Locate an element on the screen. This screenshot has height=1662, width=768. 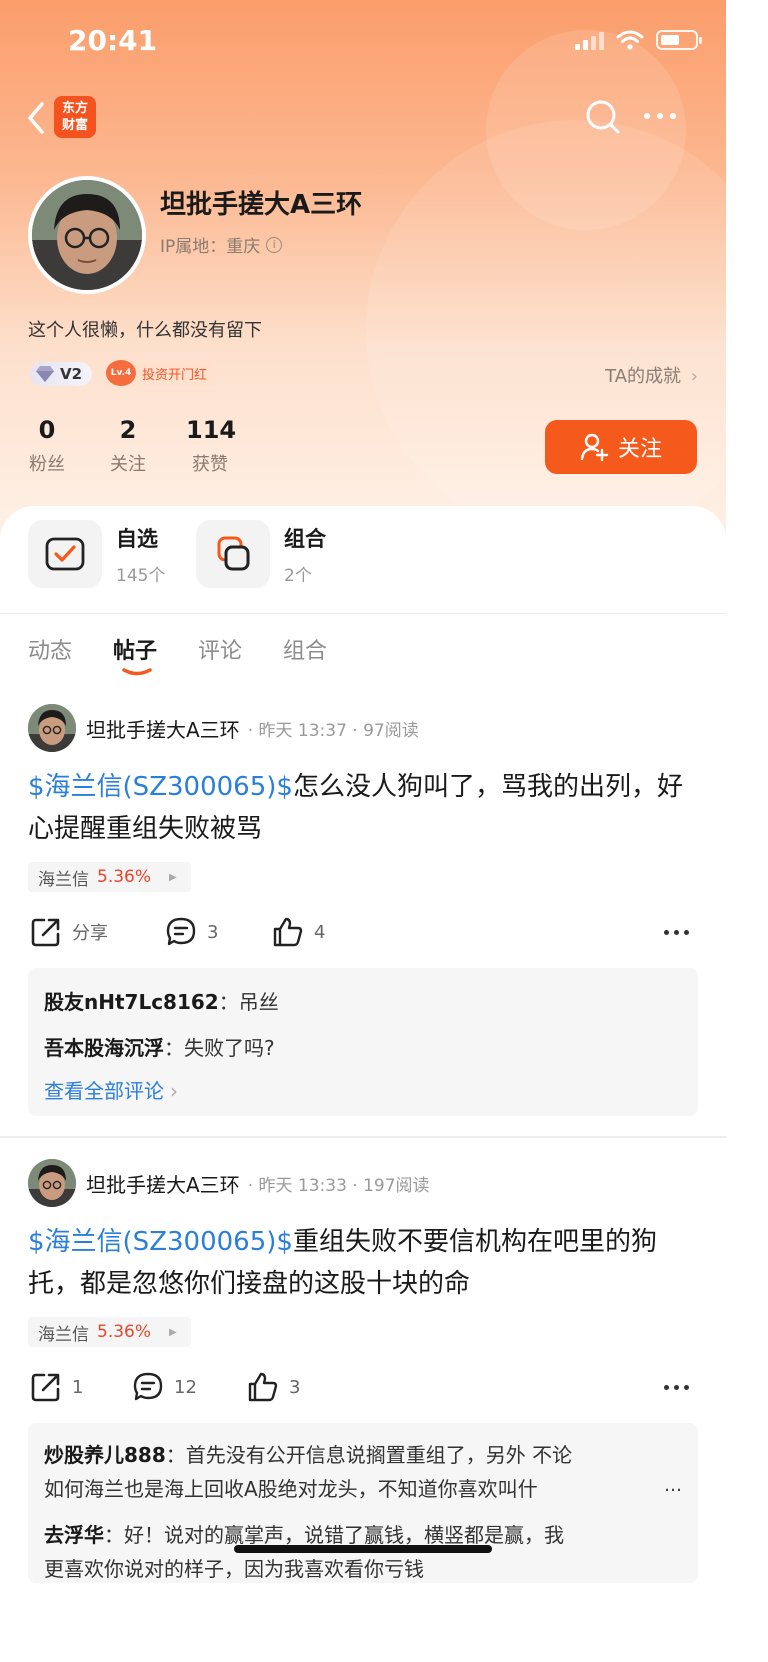
follow-button: 关注 is located at coordinates (621, 447).